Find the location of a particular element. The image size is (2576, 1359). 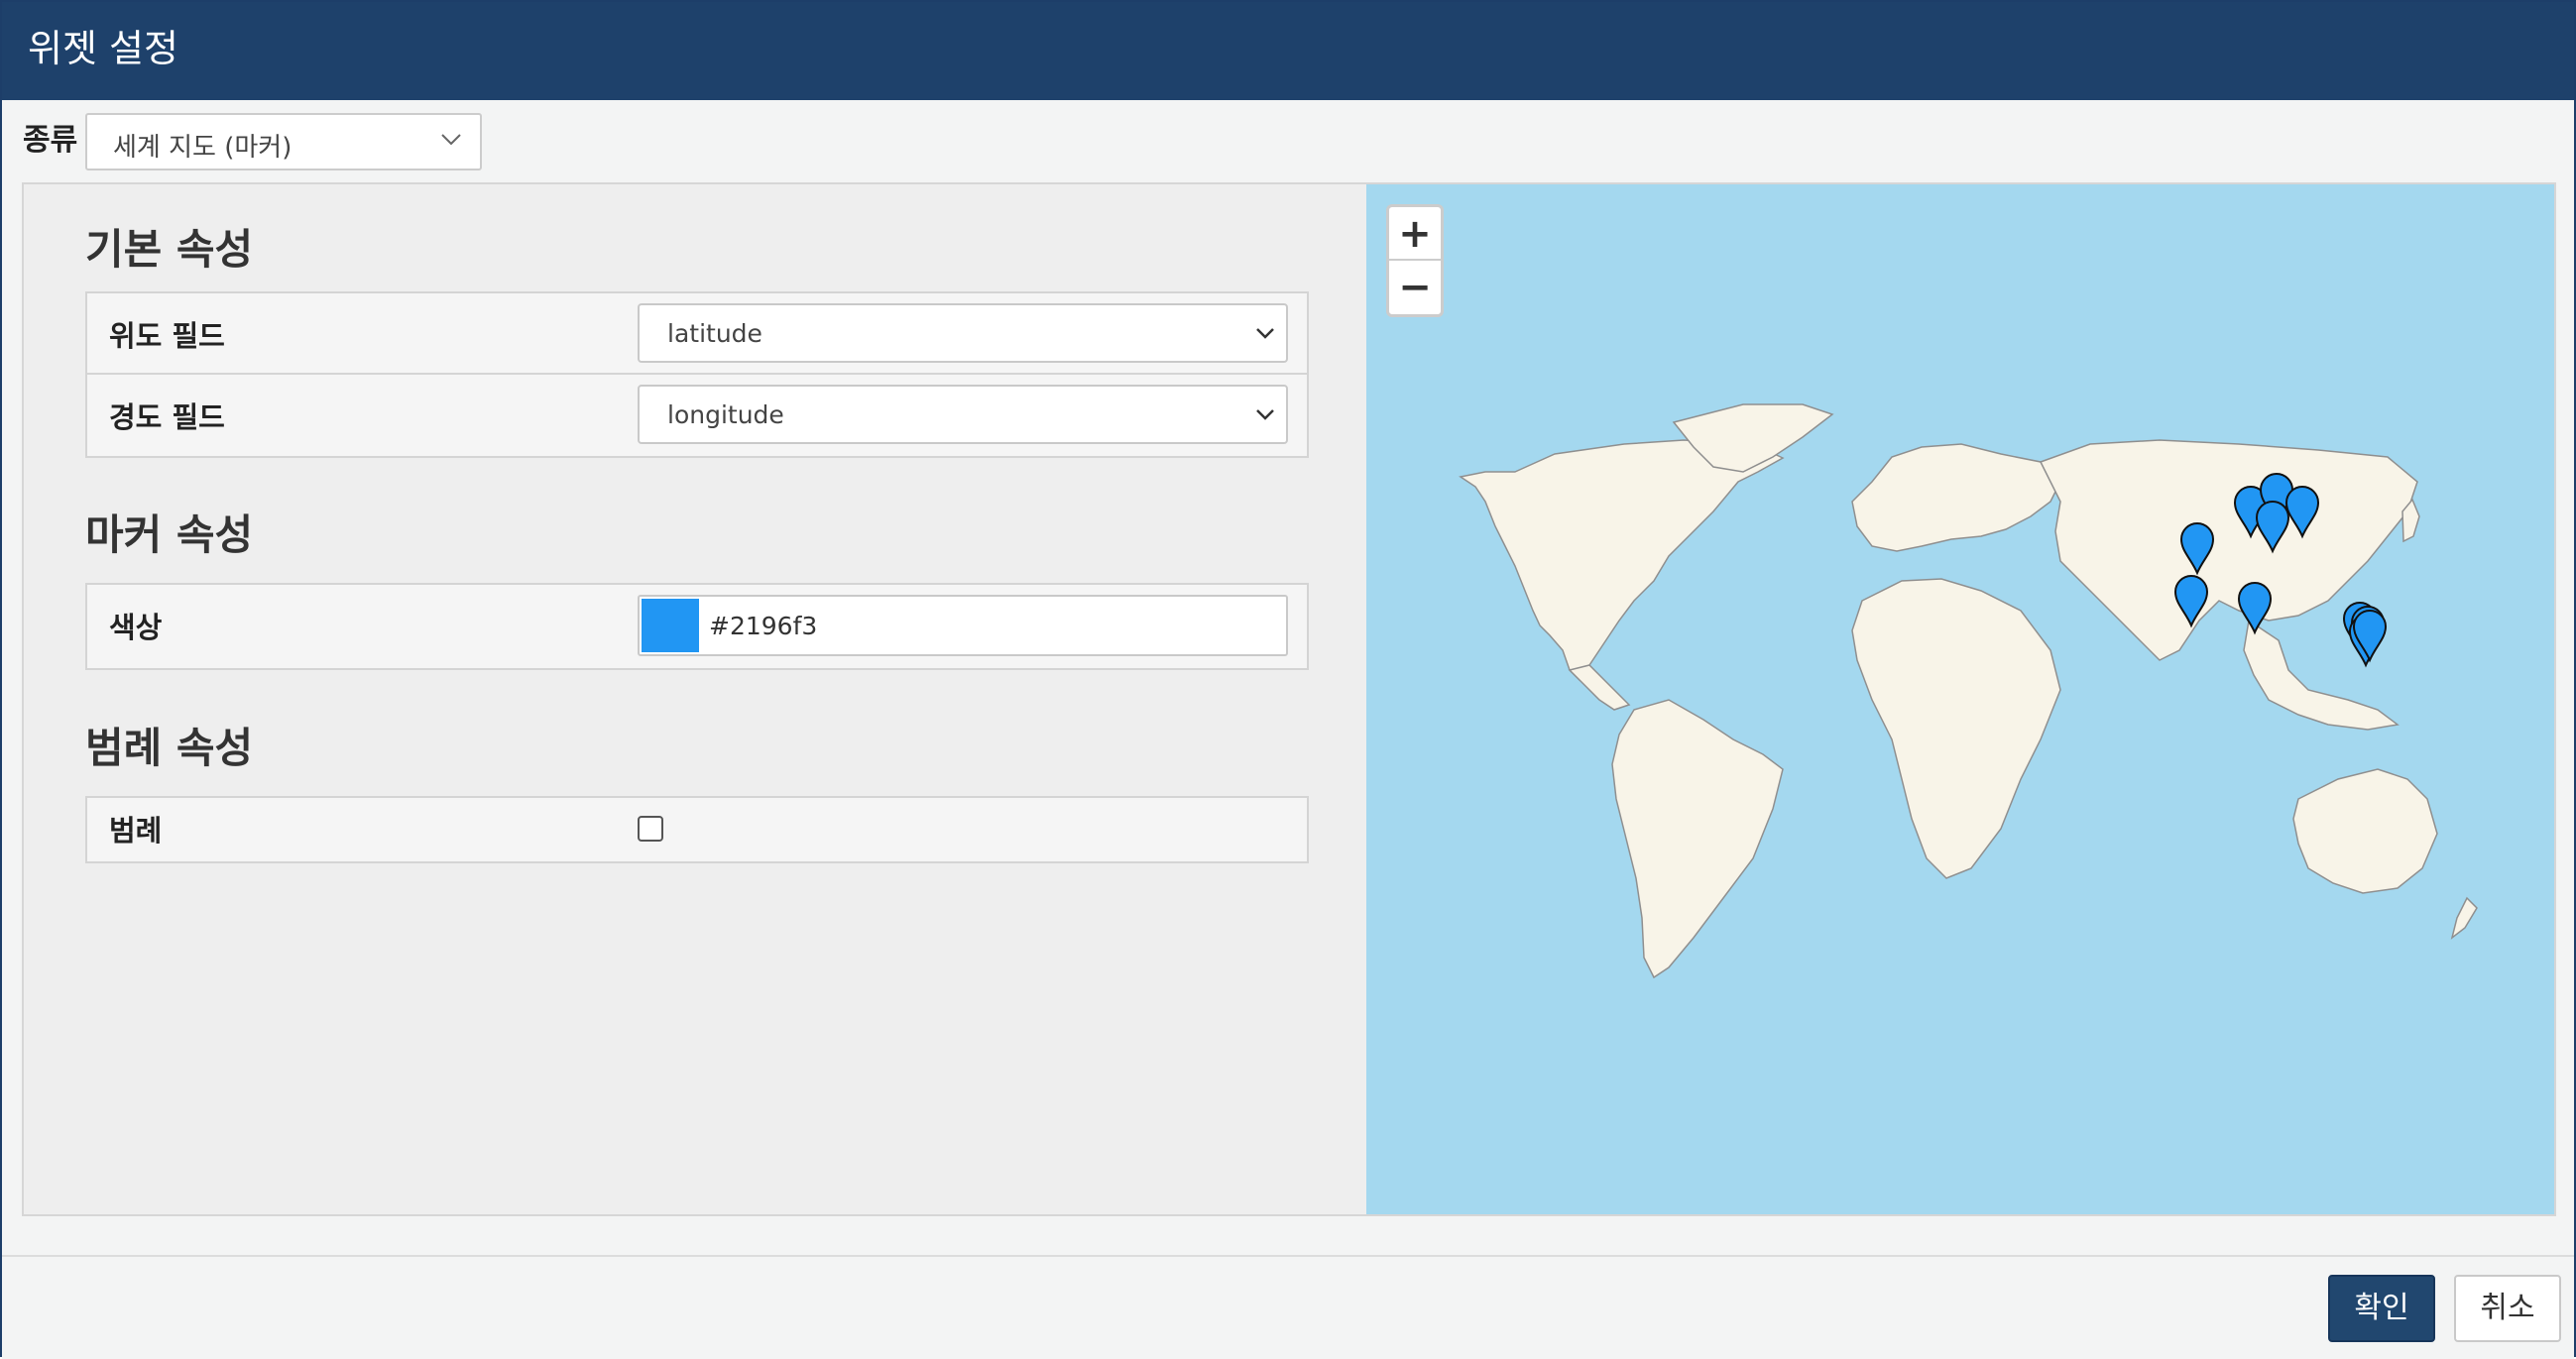

longitude-field-row: 경도 필드 longitude is located at coordinates (697, 415).